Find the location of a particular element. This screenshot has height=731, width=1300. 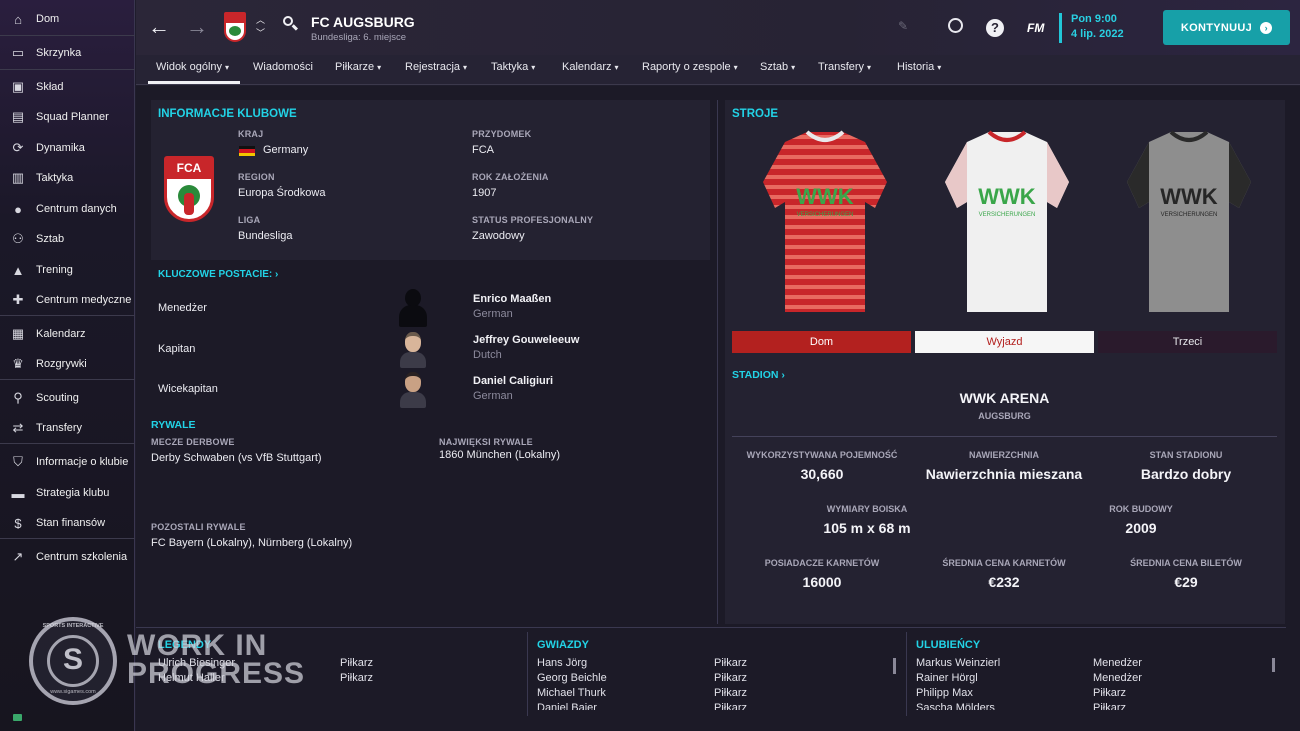

away-kit-button: Wyjazd is located at coordinates (1004, 342).